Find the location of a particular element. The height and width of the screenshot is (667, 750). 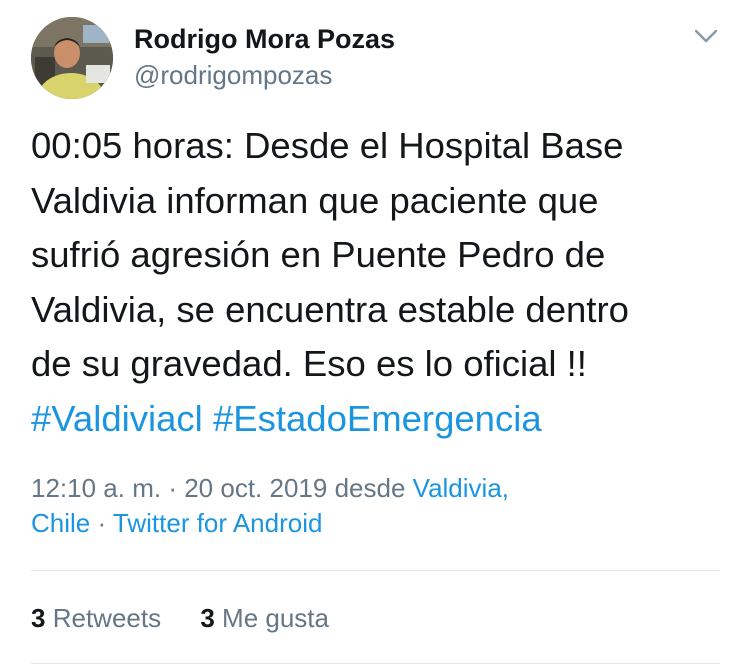

location-link: Chile is located at coordinates (60, 523).